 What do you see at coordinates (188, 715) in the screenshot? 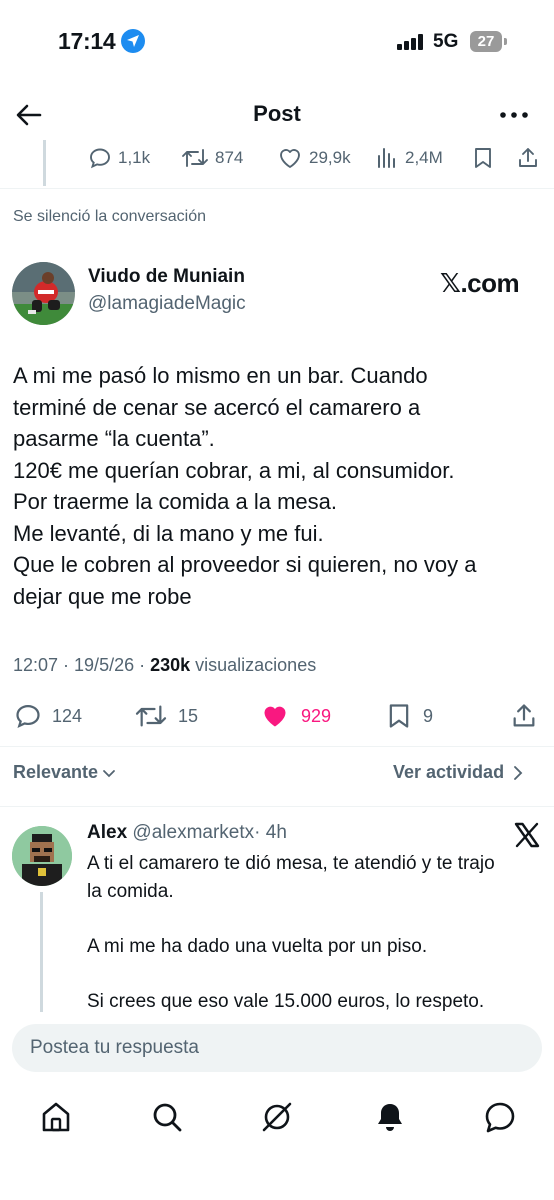
I see `repost-count: 15` at bounding box center [188, 715].